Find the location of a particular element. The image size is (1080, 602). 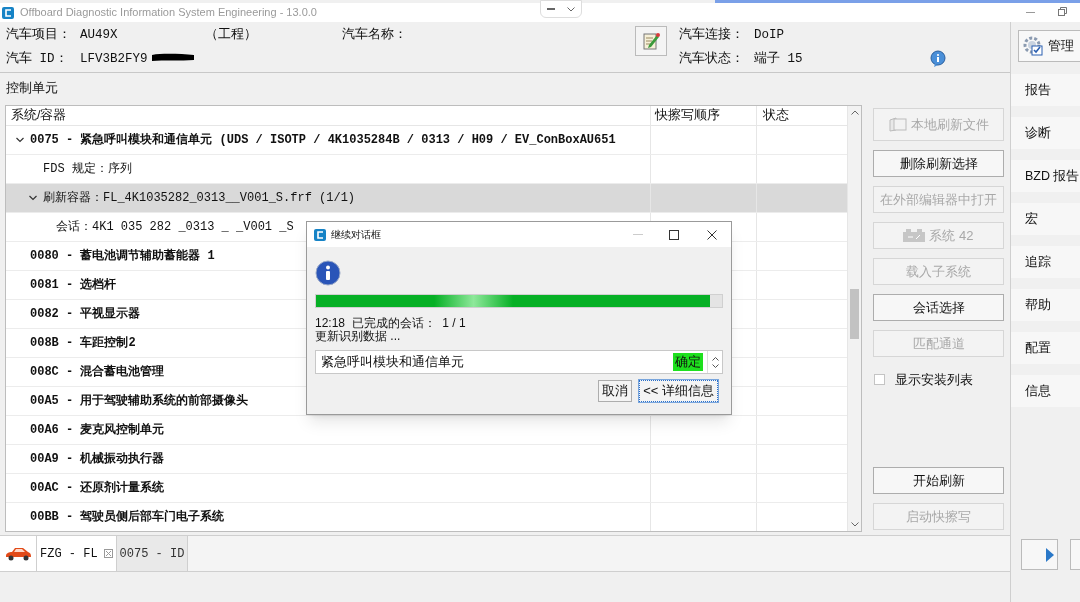

nav-item: 宏 is located at coordinates (1045, 219).